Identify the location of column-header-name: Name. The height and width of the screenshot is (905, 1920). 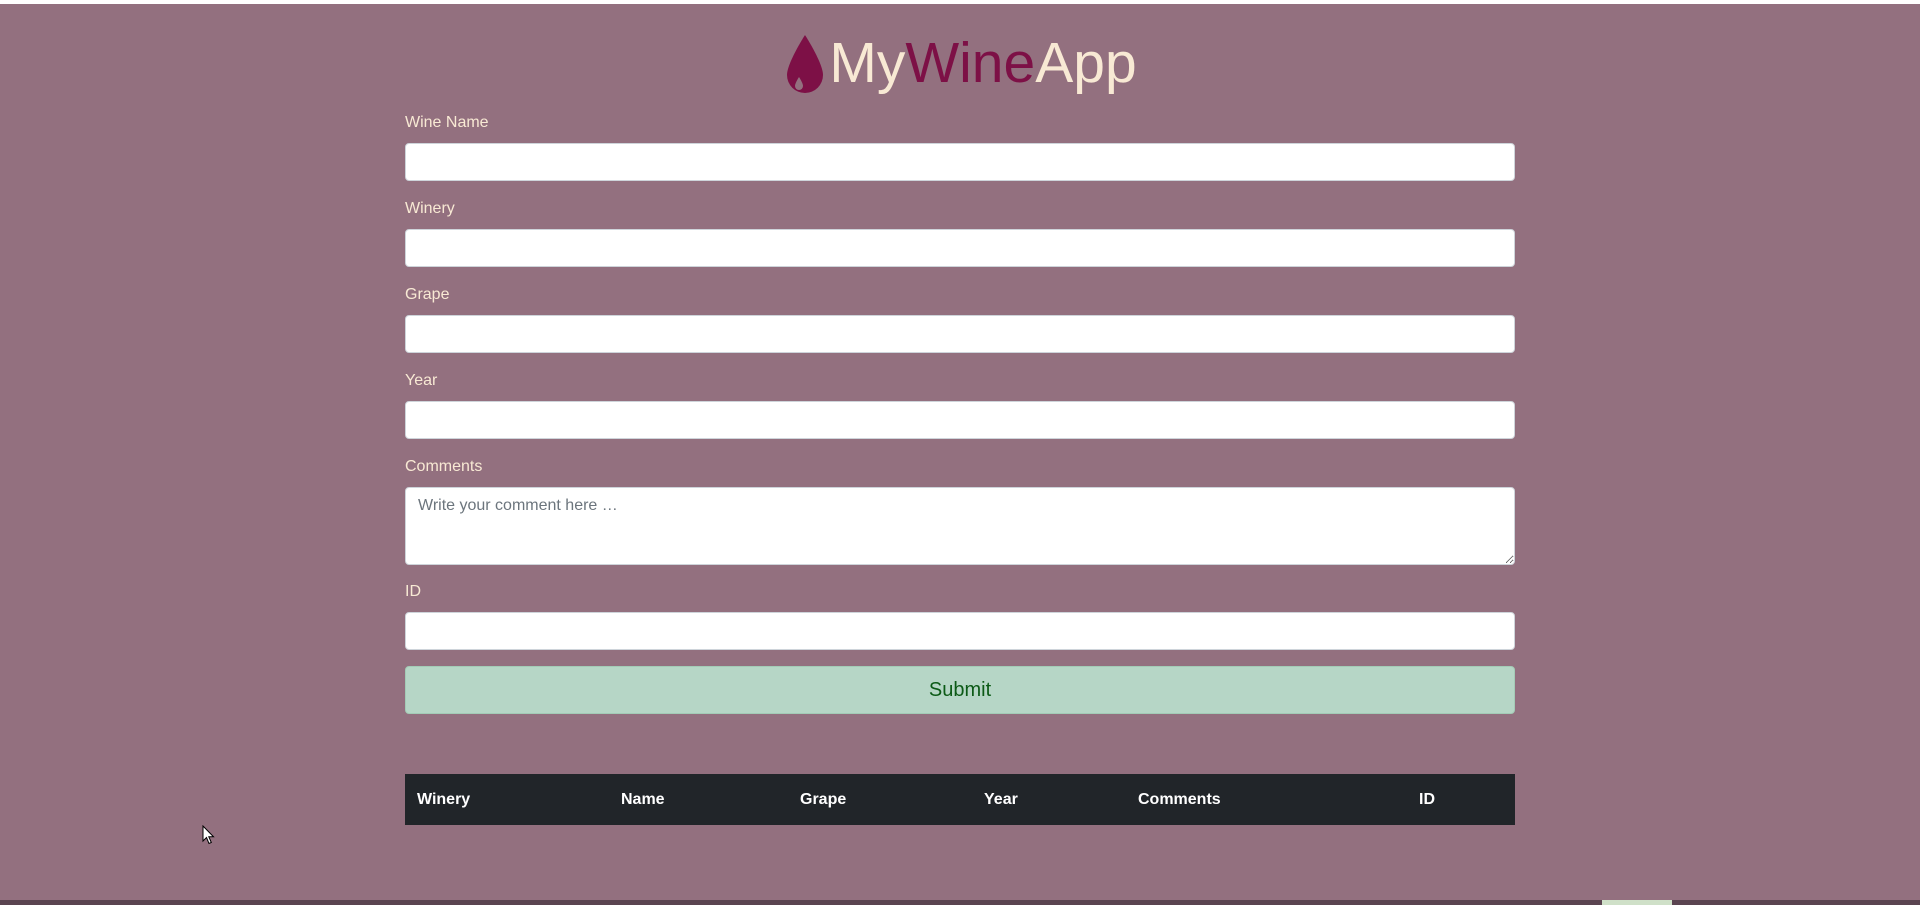
(698, 799).